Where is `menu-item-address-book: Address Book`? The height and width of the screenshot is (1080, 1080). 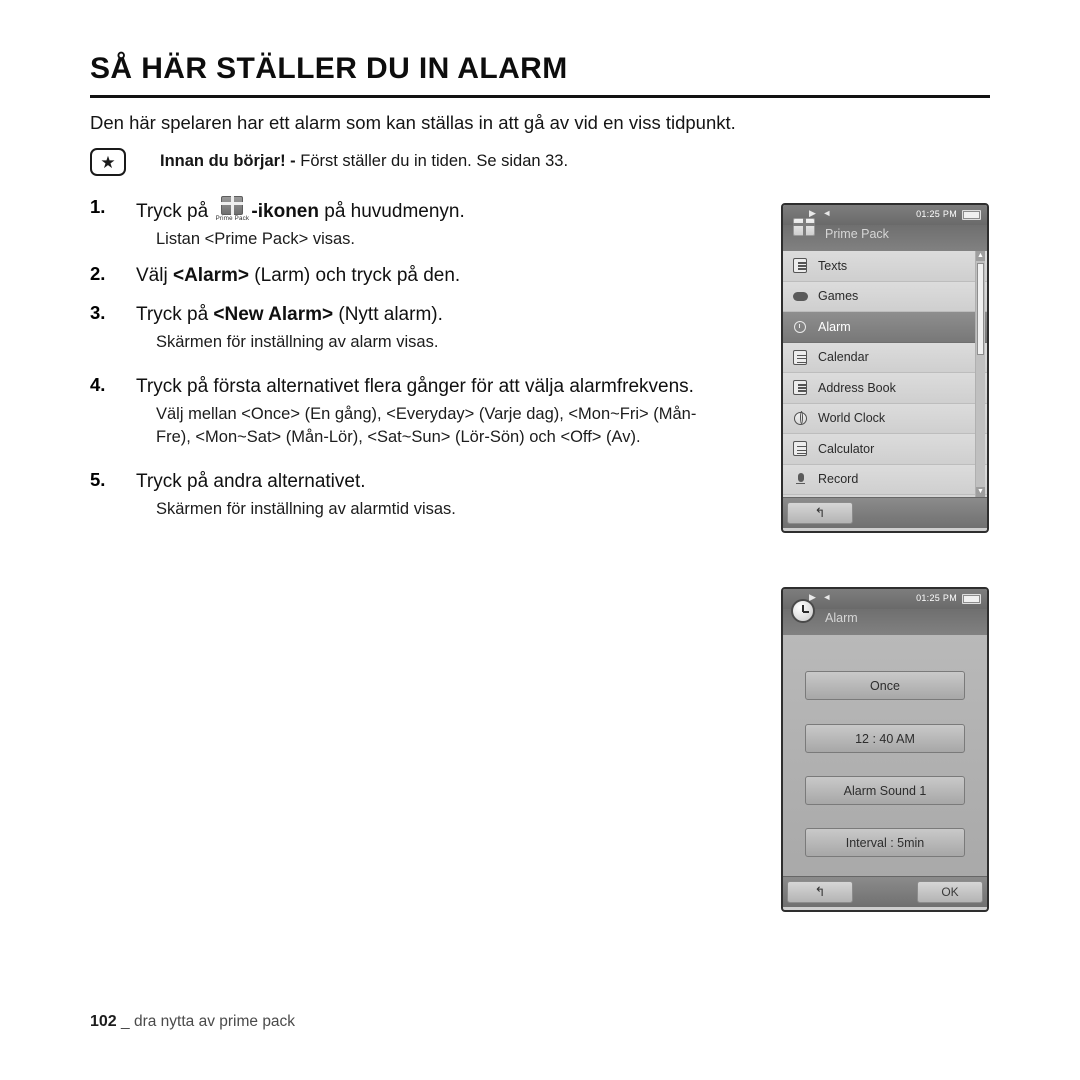 menu-item-address-book: Address Book is located at coordinates (885, 388).